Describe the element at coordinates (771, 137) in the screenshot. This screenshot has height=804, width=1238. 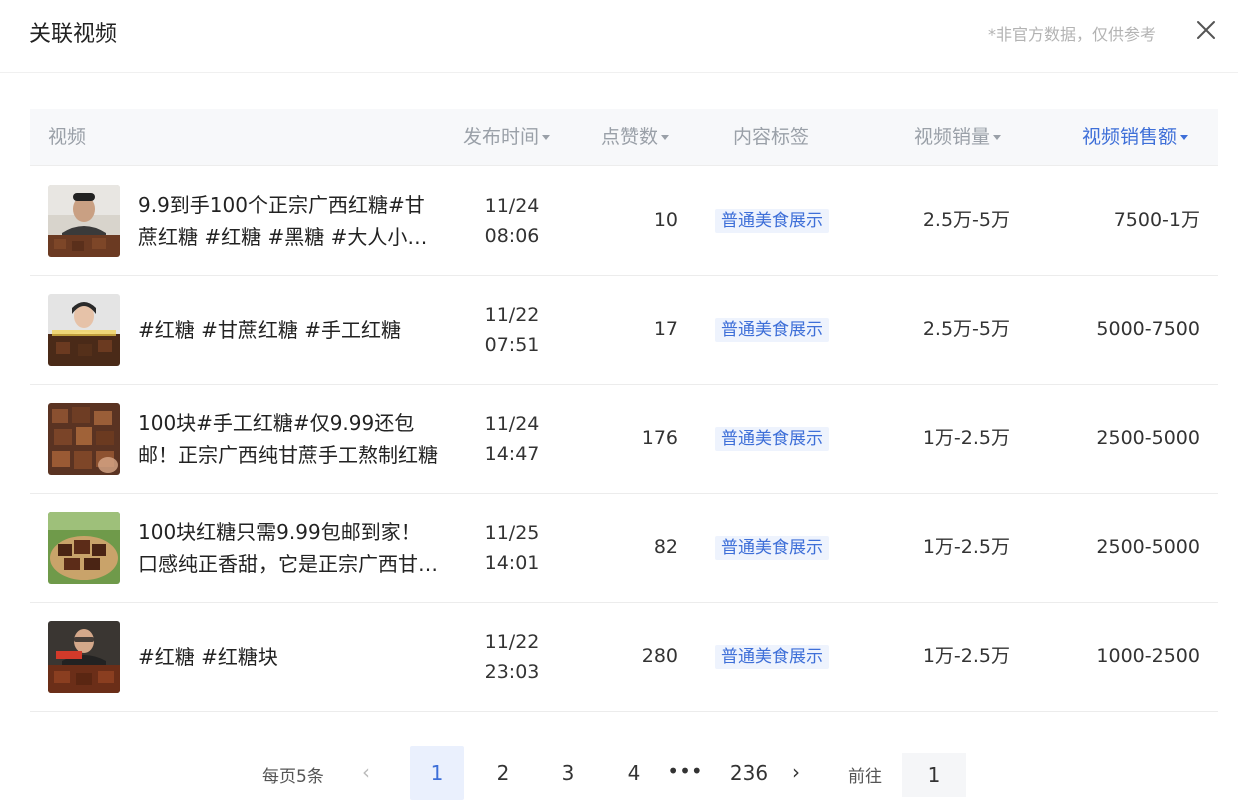
I see `column-header-content-tag: 内容标签` at that location.